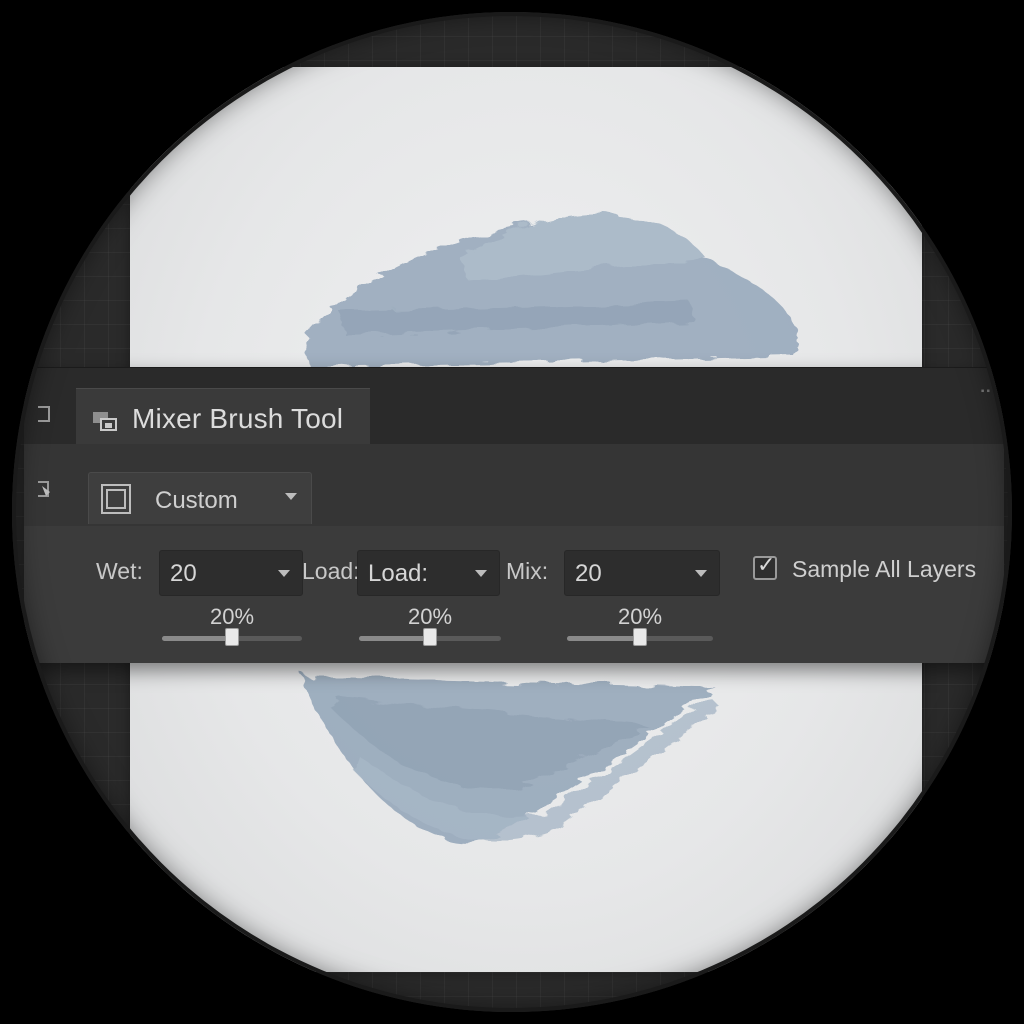 Image resolution: width=1024 pixels, height=1024 pixels. What do you see at coordinates (603, 638) in the screenshot?
I see `mix-slider-fill` at bounding box center [603, 638].